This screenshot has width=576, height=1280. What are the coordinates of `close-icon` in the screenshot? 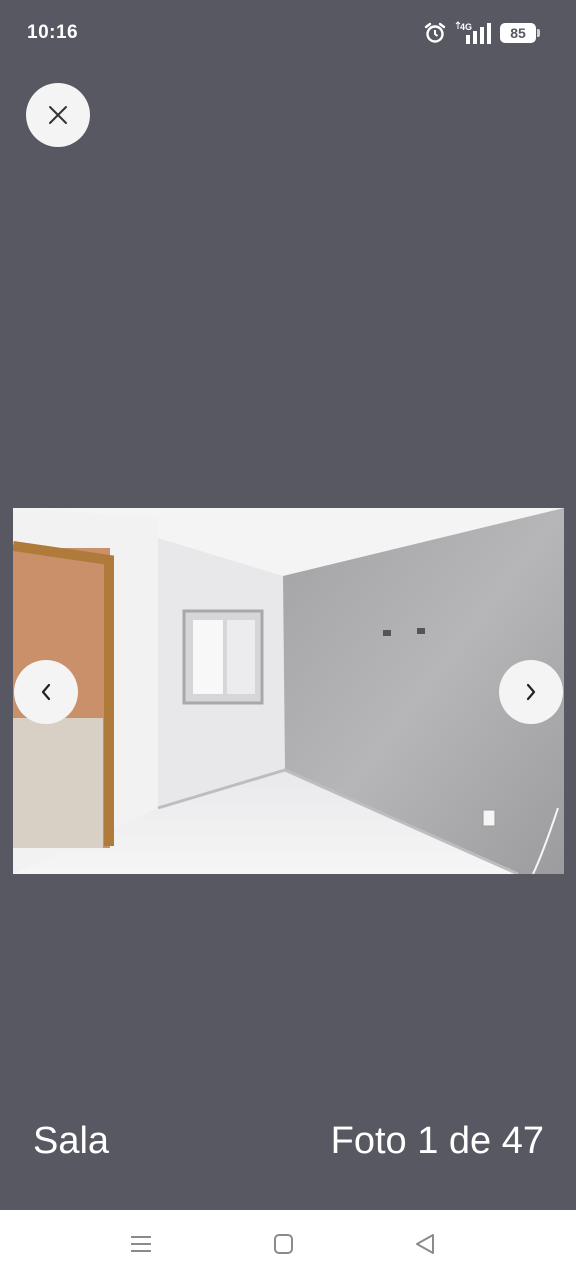 It's located at (58, 115).